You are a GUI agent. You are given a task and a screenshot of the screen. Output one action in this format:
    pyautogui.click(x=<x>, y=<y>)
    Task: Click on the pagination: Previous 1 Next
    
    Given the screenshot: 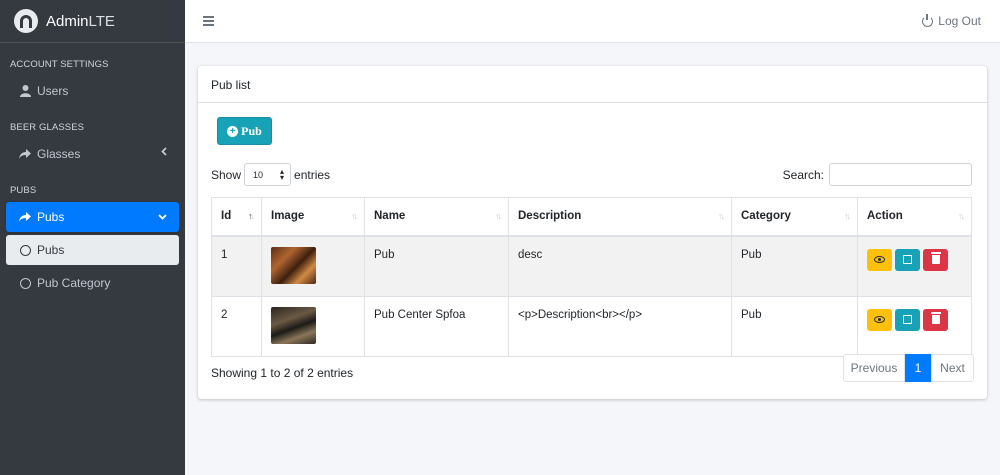 What is the action you would take?
    pyautogui.click(x=908, y=368)
    